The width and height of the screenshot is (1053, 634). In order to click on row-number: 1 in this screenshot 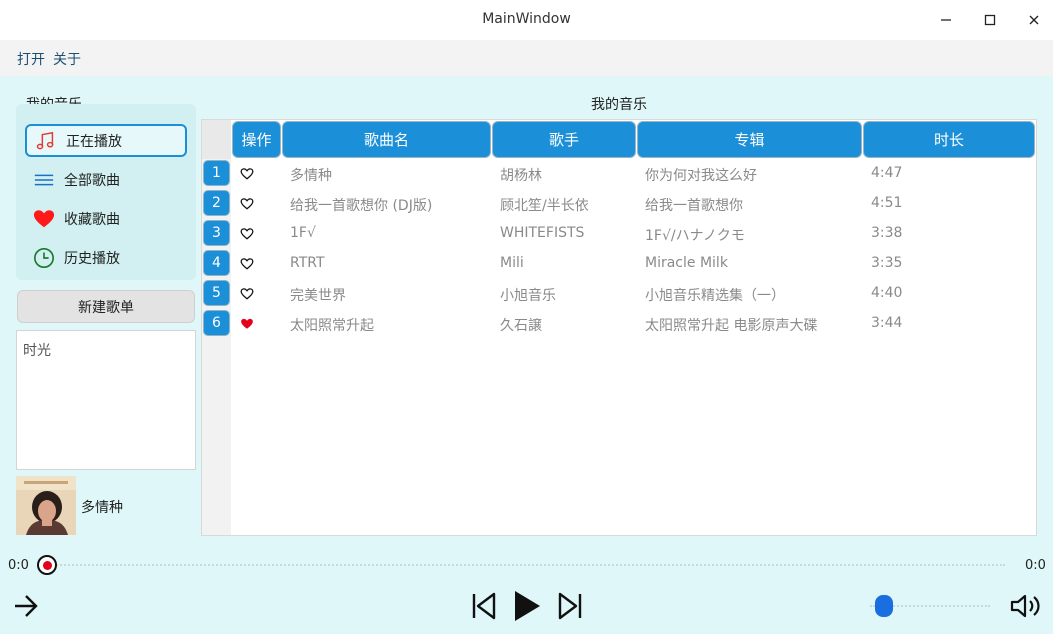, I will do `click(216, 173)`.